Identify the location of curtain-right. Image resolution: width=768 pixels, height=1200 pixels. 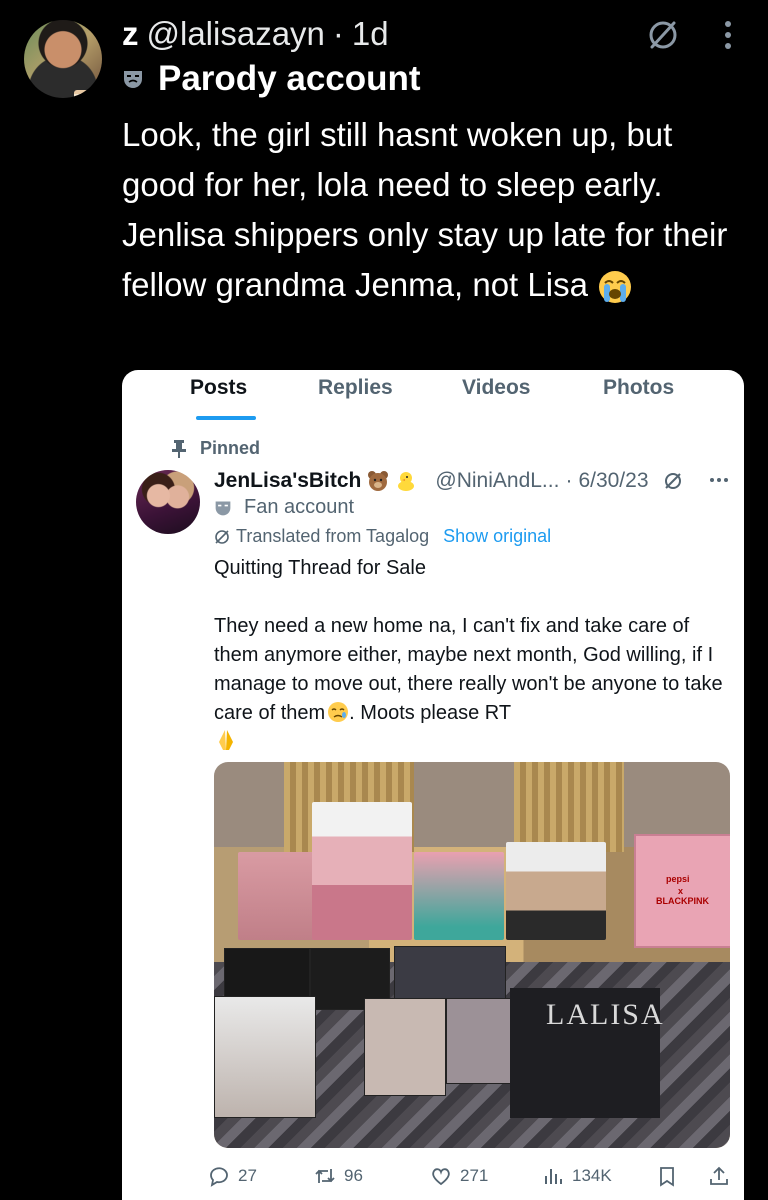
(569, 807).